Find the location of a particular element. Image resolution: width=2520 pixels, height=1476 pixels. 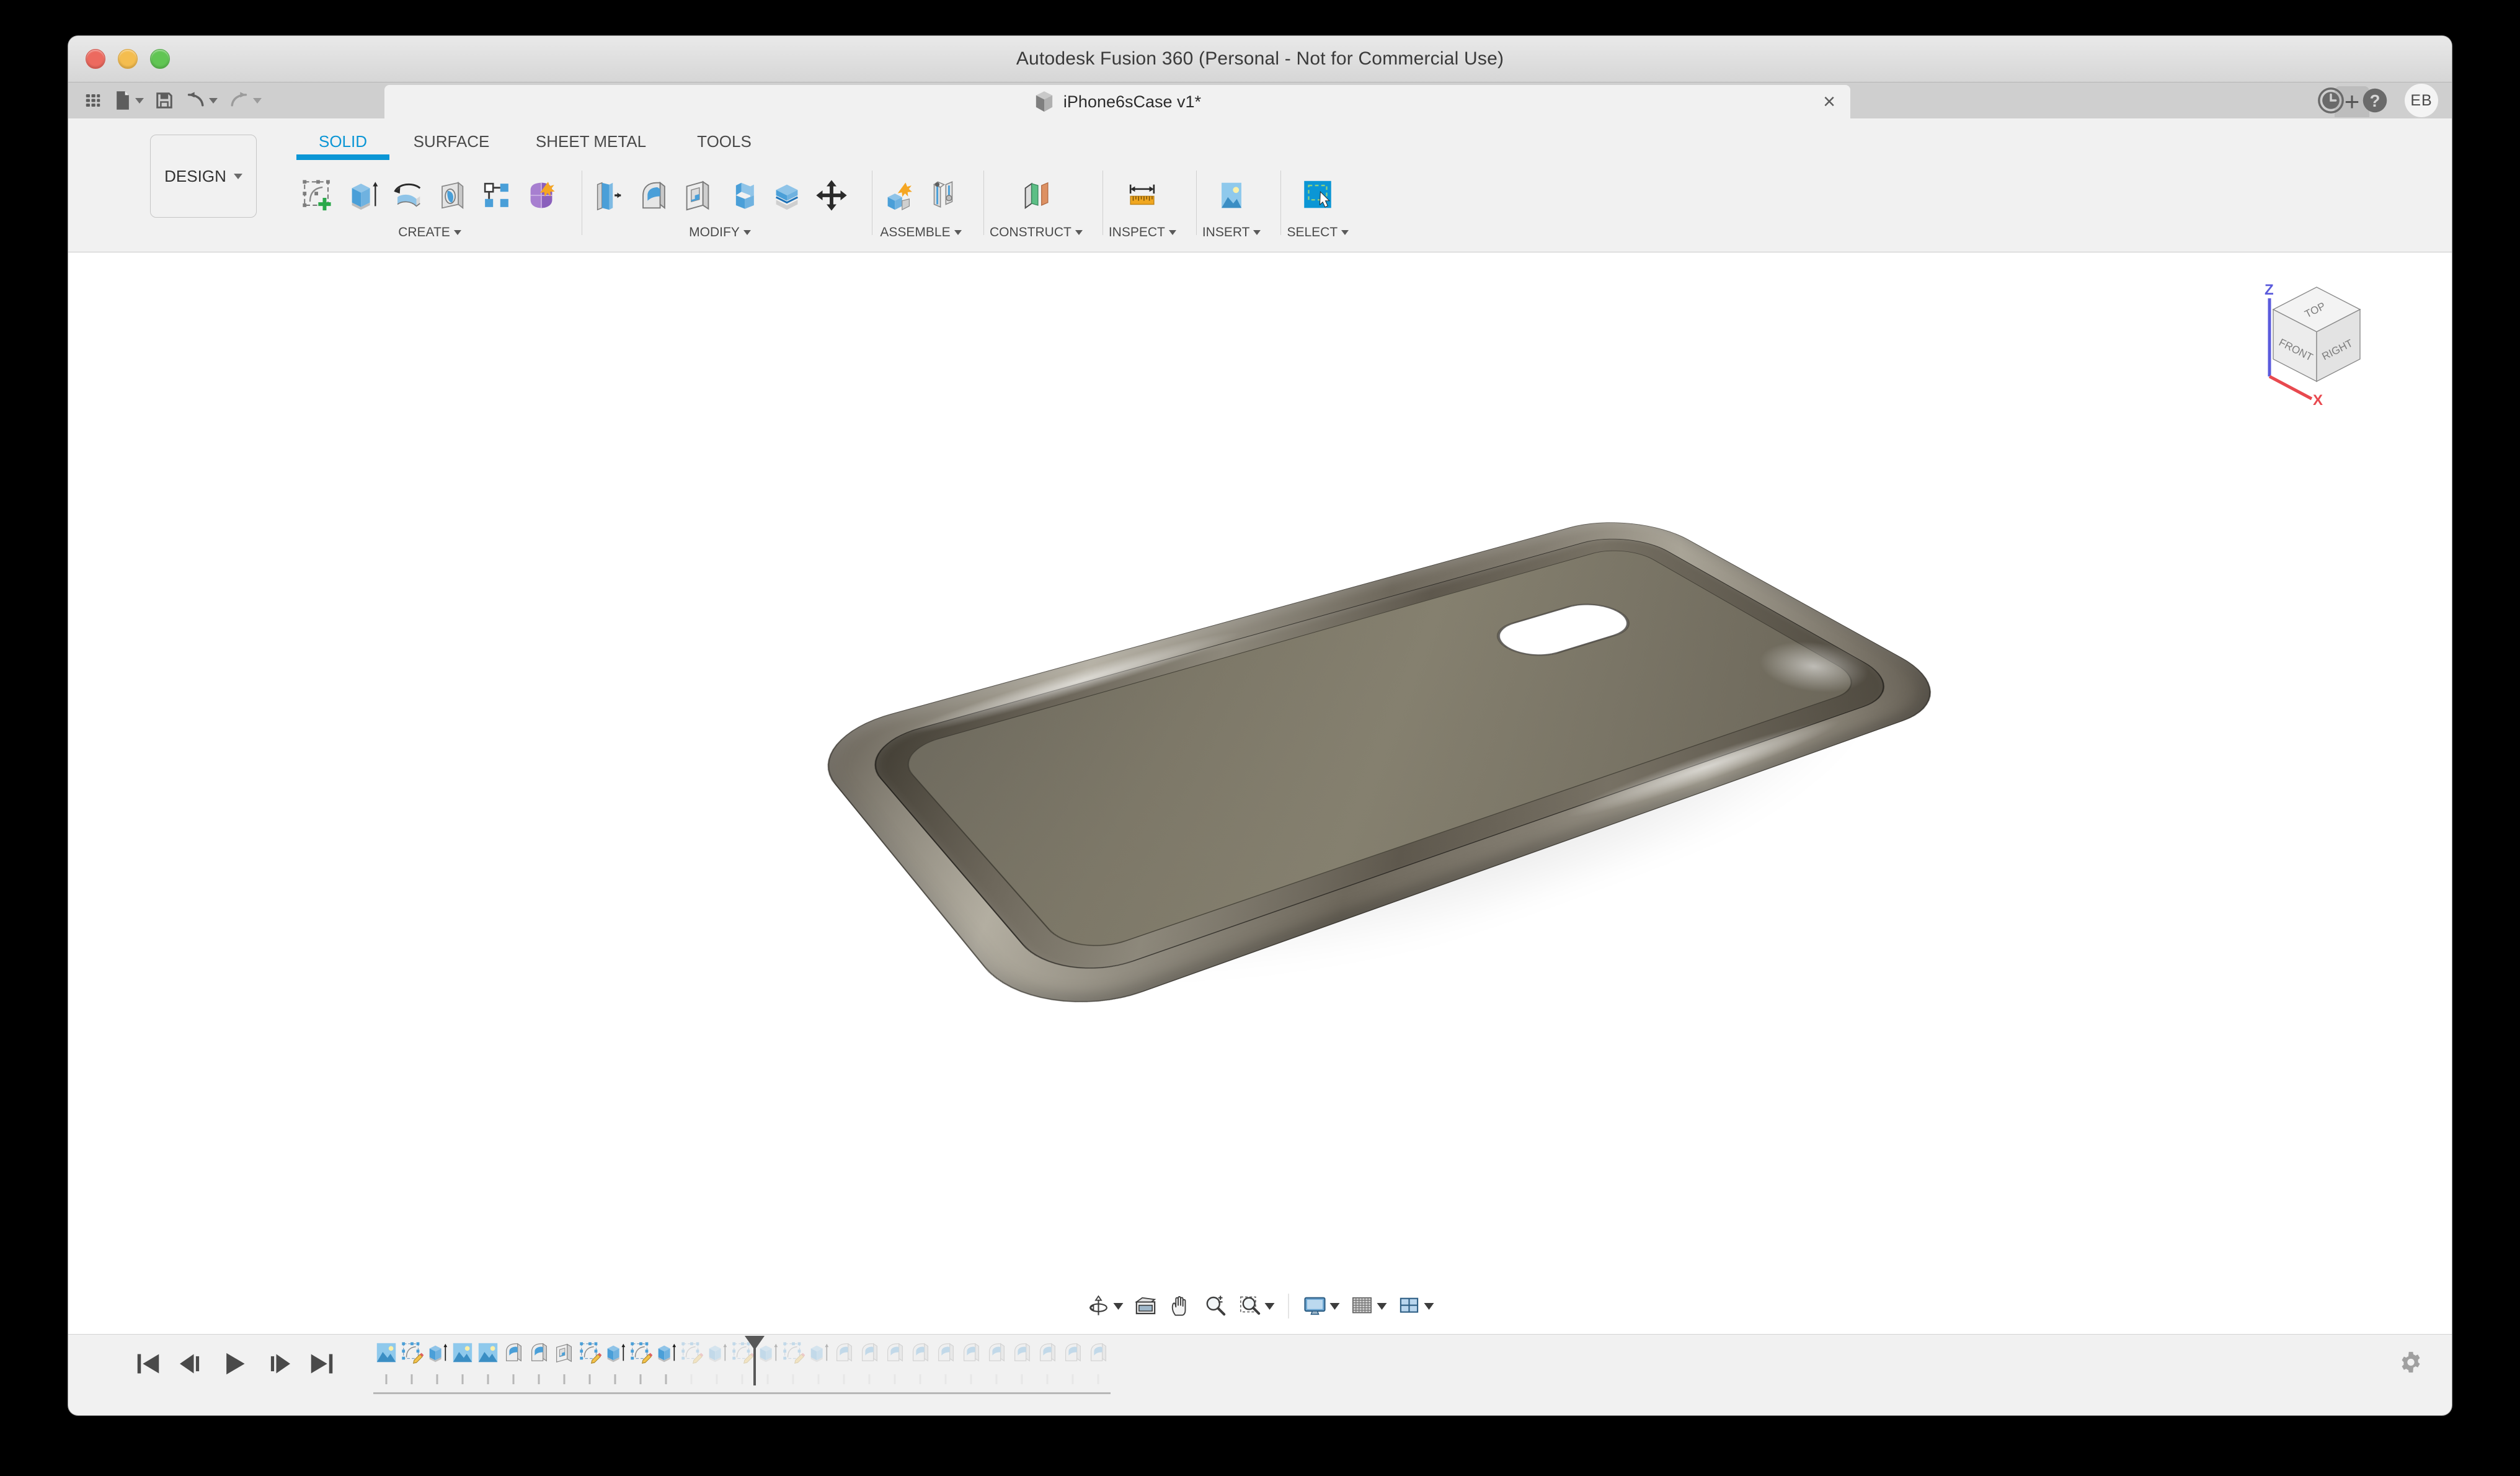

user-avatar: EB is located at coordinates (2421, 101).